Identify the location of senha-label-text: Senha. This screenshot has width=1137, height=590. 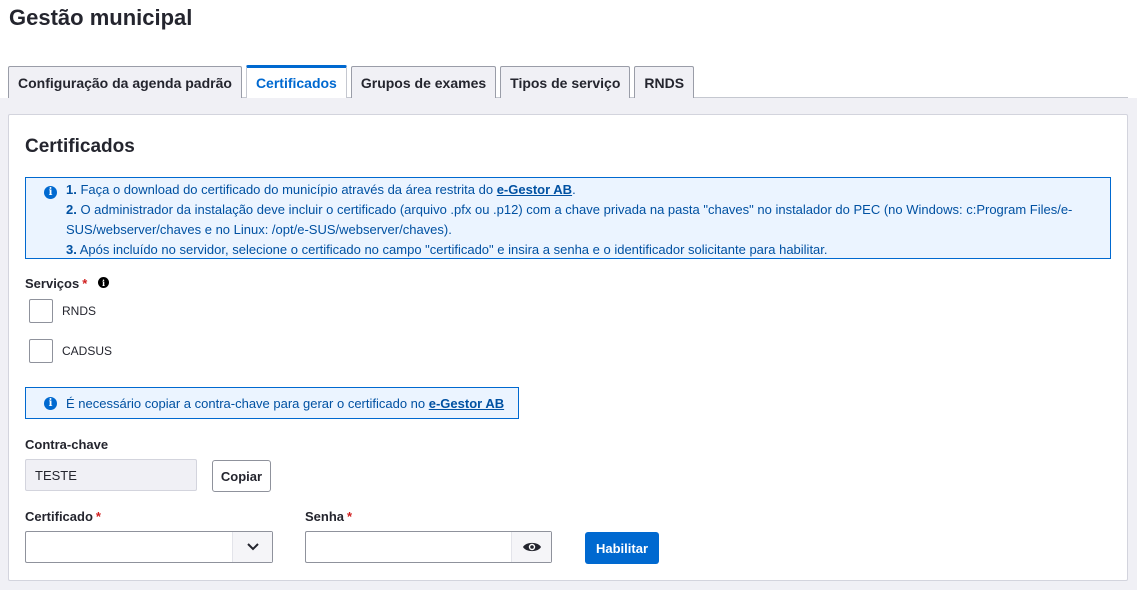
(325, 516).